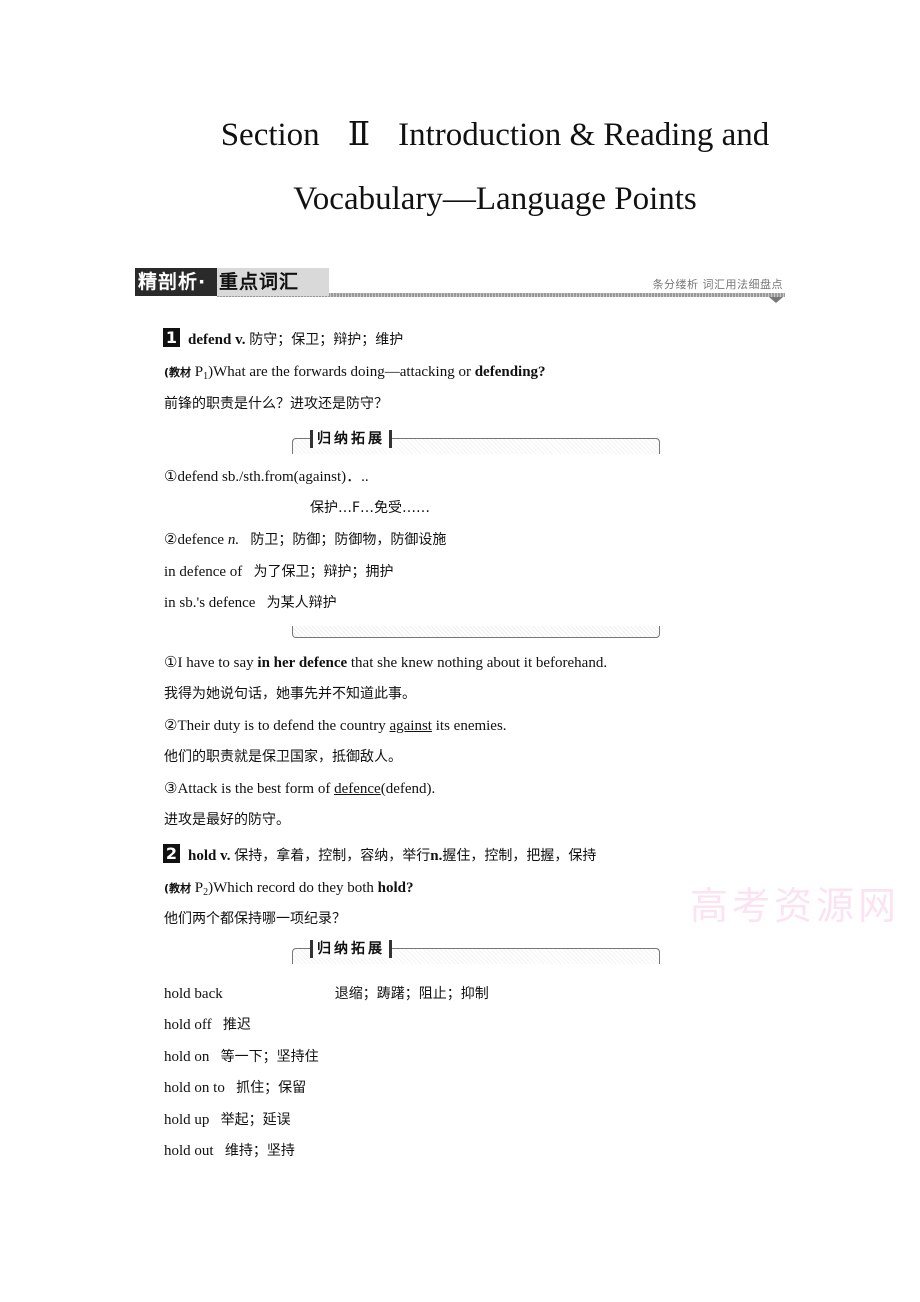 Image resolution: width=920 pixels, height=1302 pixels. Describe the element at coordinates (460, 286) in the screenshot. I see `section-banner: 精剖析· 重点词汇 条分缕析 词汇用法细盘点` at that location.